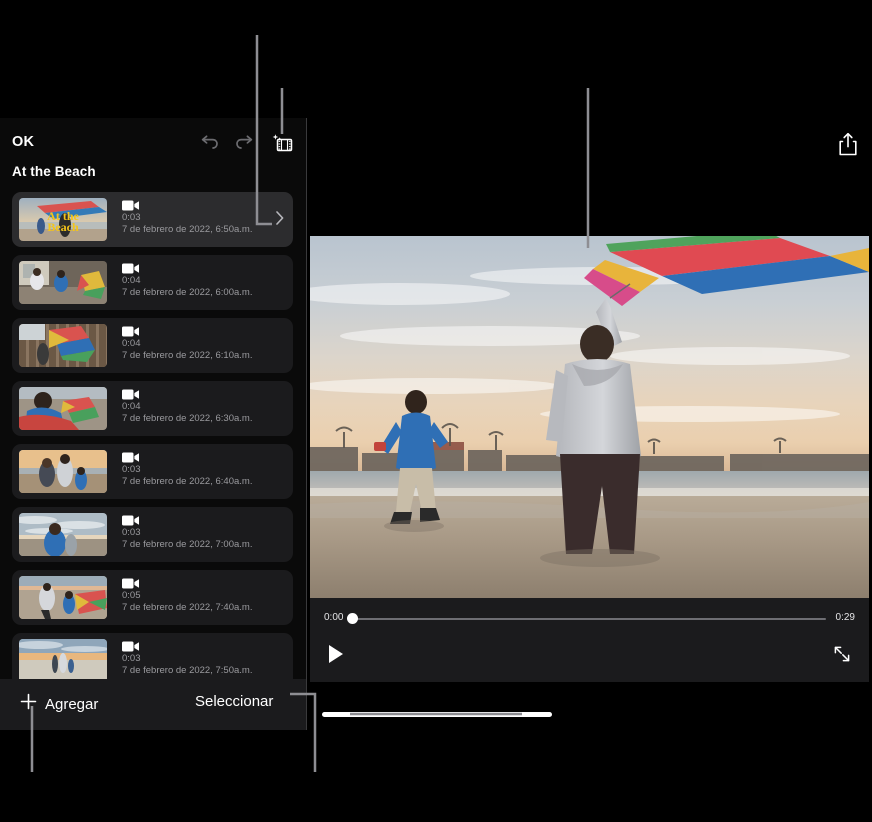  What do you see at coordinates (209, 143) in the screenshot?
I see `undo-icon` at bounding box center [209, 143].